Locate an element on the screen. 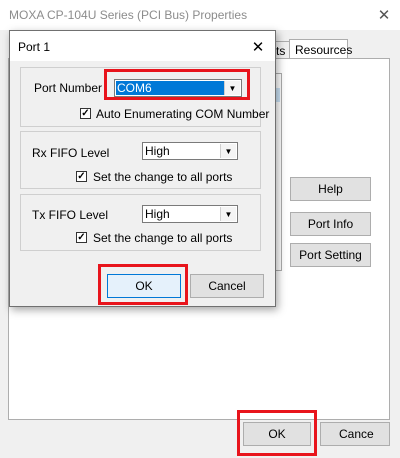  help-button: Help is located at coordinates (330, 189).